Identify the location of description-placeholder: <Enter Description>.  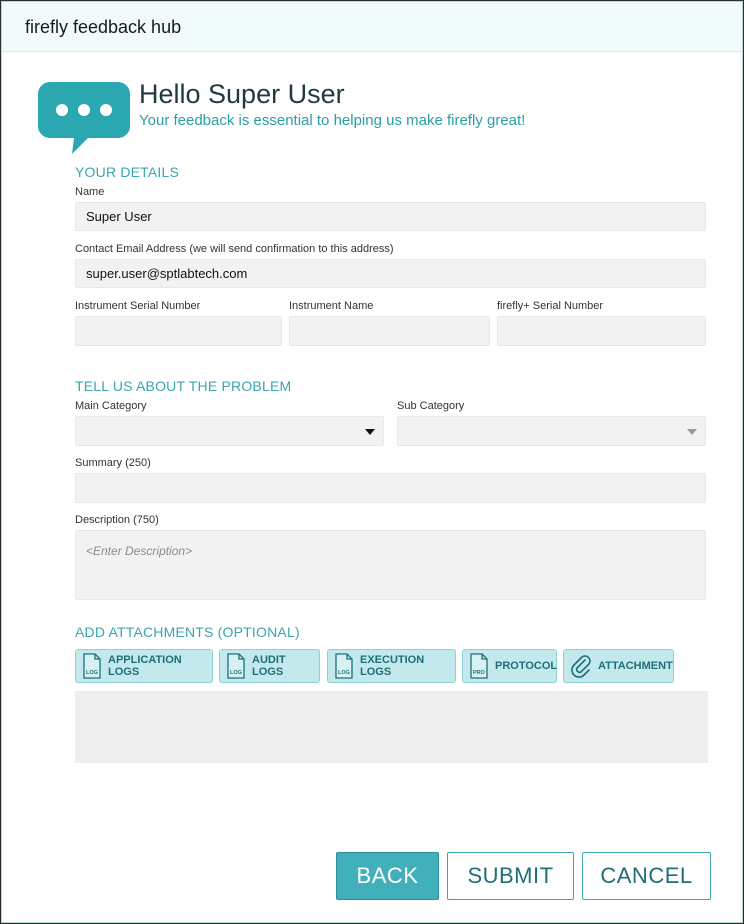
(139, 551).